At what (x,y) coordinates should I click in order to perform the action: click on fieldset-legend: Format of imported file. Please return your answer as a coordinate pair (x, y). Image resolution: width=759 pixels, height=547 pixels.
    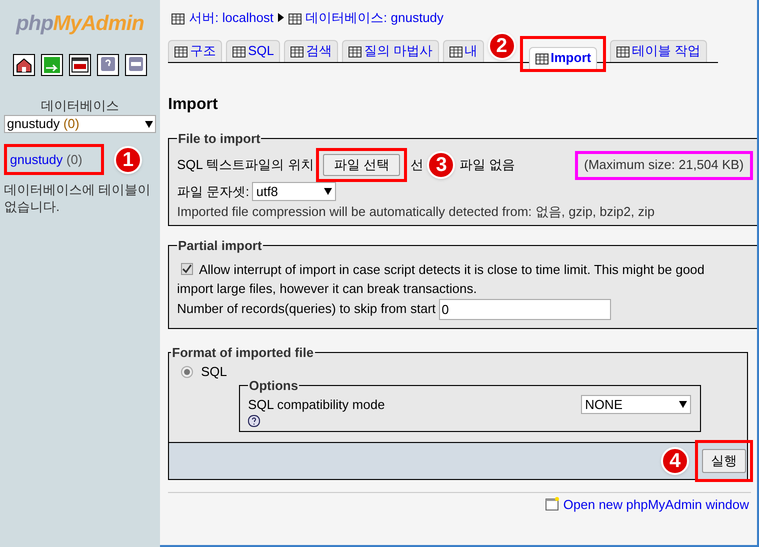
    Looking at the image, I should click on (243, 352).